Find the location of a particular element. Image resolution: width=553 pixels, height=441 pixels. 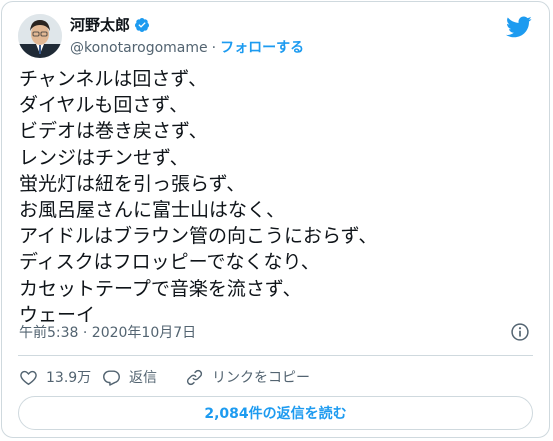

user-handle: @konotarogomame is located at coordinates (139, 48).